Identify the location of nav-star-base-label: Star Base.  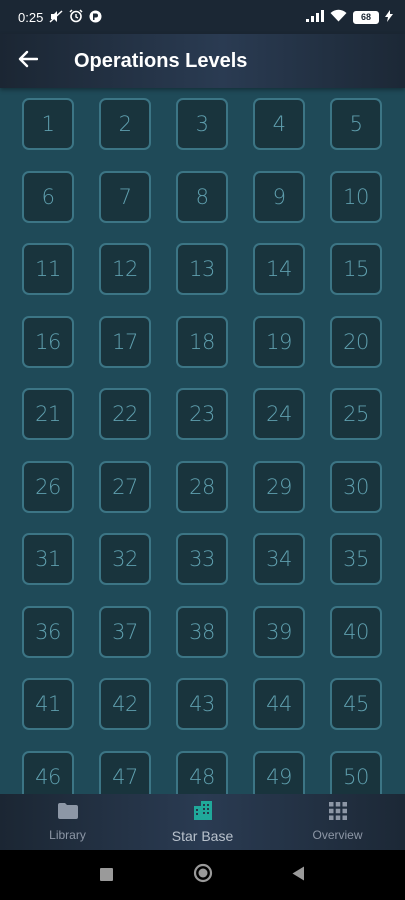
(202, 836).